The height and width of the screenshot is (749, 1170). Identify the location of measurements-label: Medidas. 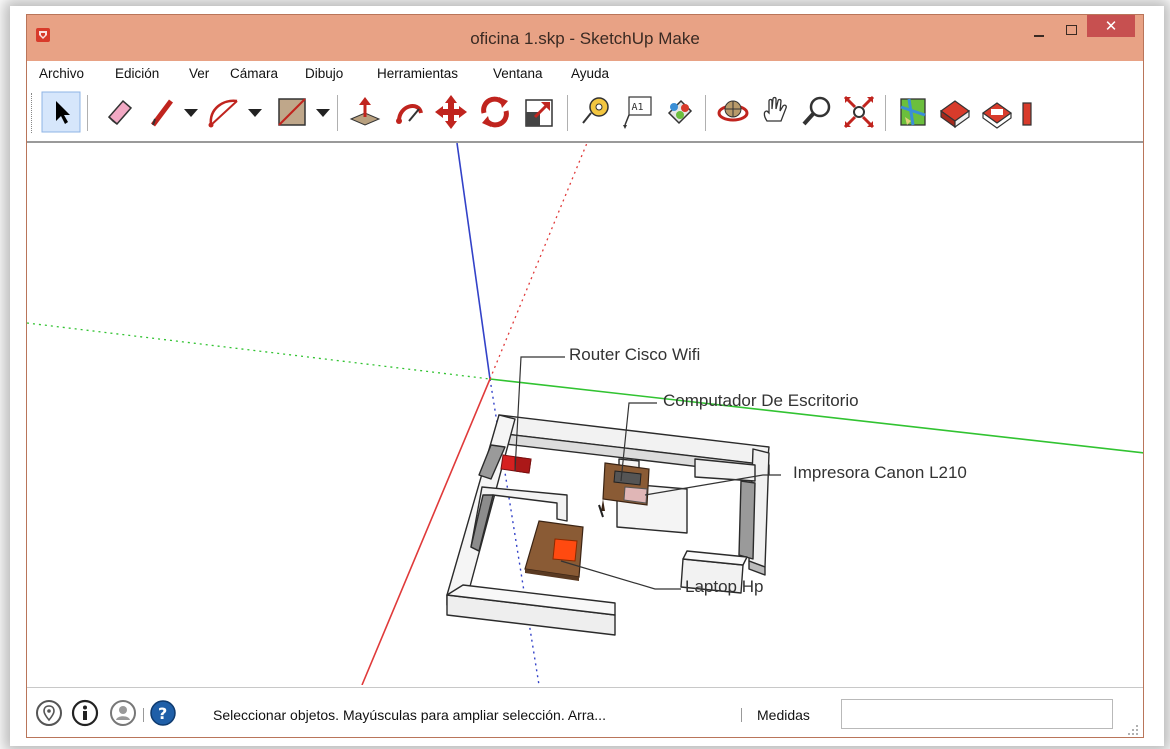
(783, 715).